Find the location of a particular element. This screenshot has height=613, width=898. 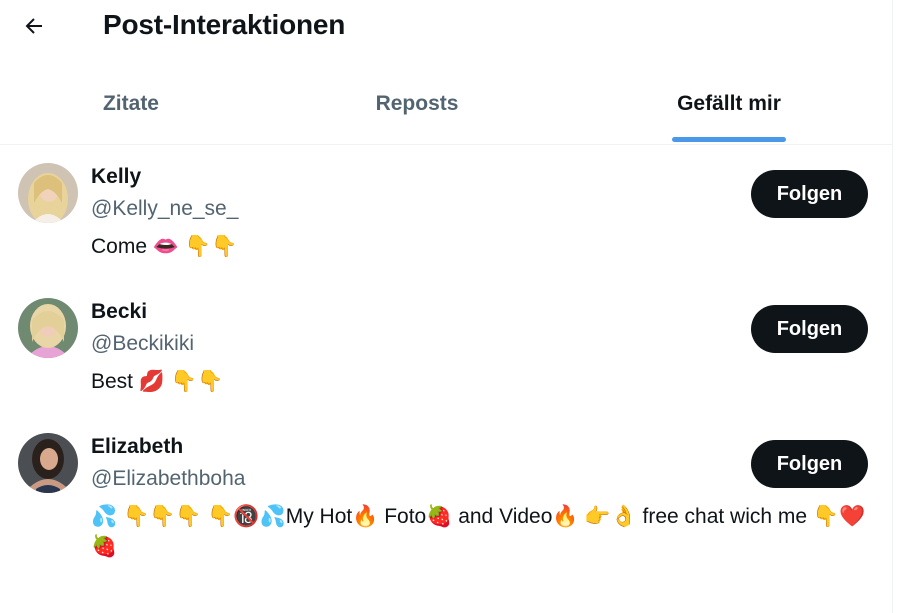

user-bio: Best 💋 👇👇 is located at coordinates (157, 381).